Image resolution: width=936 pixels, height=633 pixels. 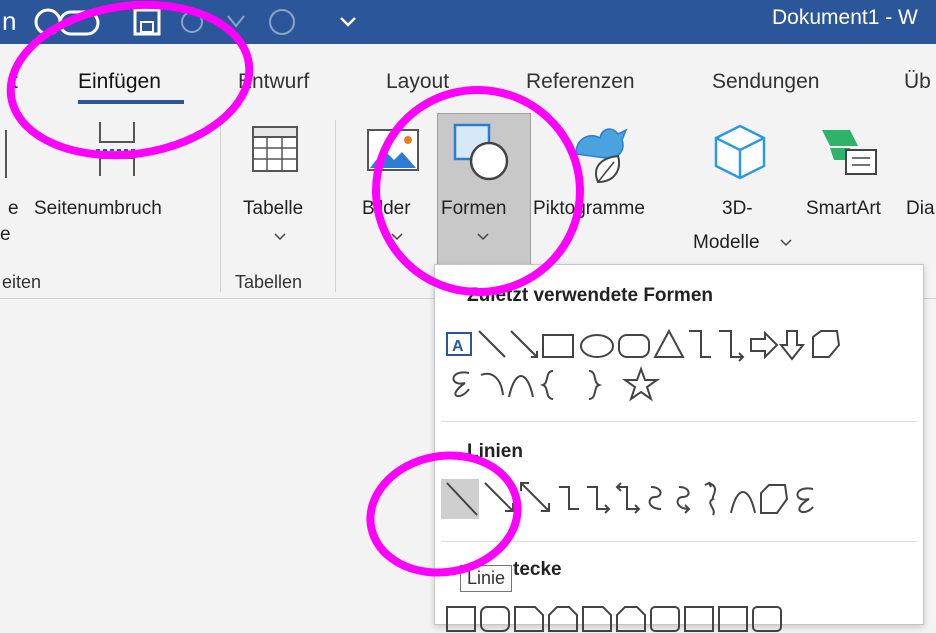 I want to click on recent-shapes-gallery: A, so click(x=681, y=365).